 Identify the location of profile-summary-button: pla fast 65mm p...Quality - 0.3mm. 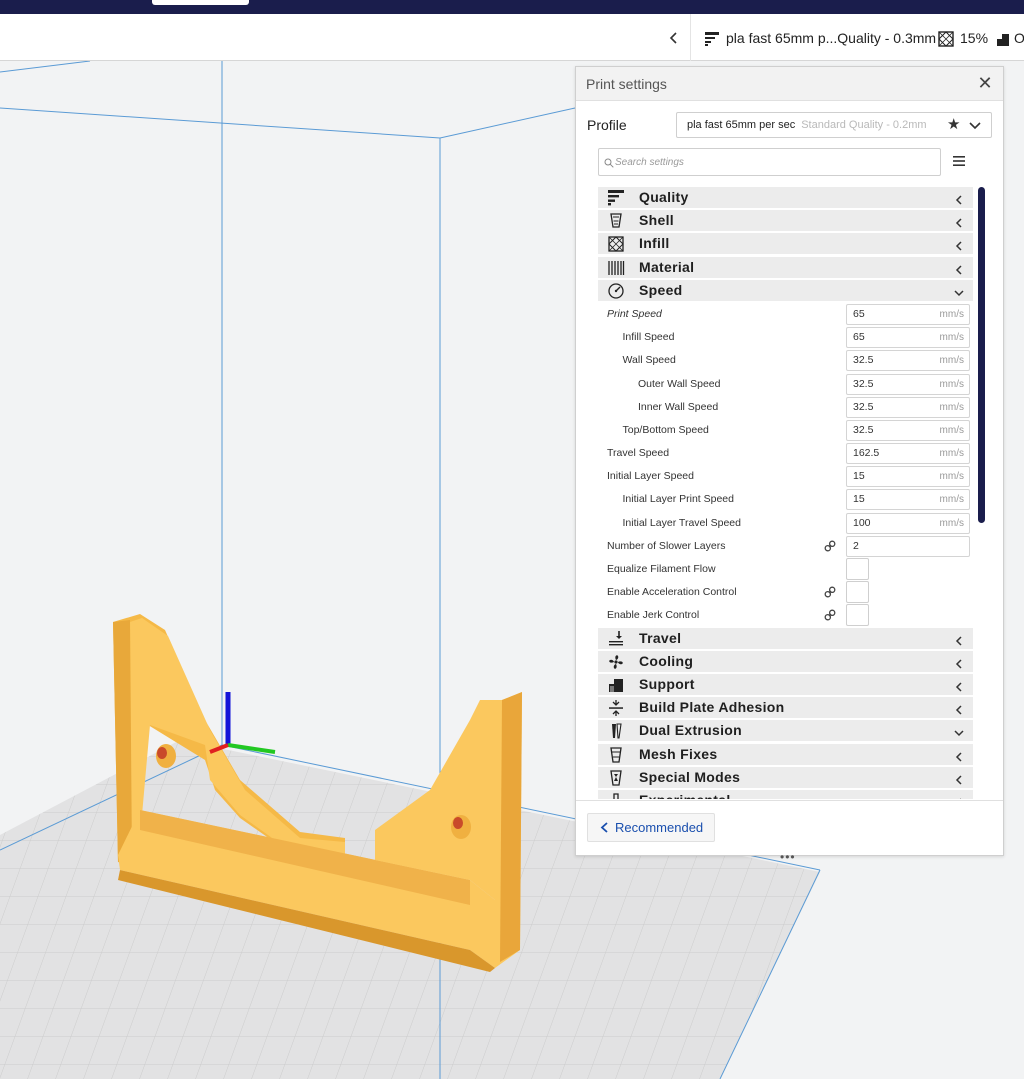
(820, 38).